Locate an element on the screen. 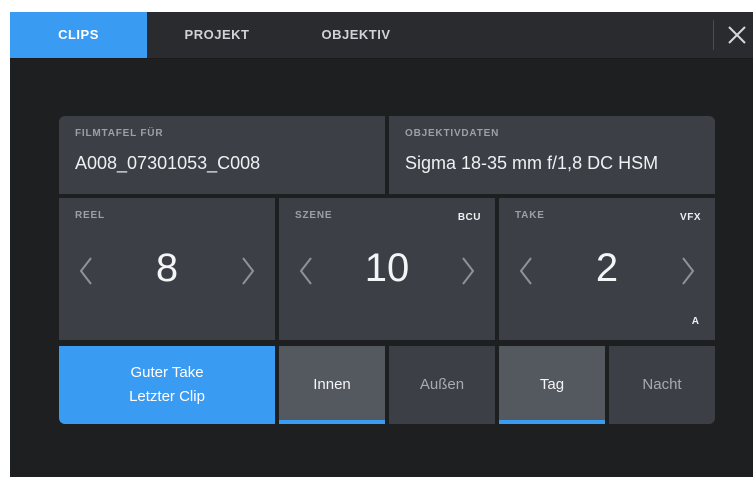 The image size is (753, 477). nacht-toggle: Nacht is located at coordinates (662, 385).